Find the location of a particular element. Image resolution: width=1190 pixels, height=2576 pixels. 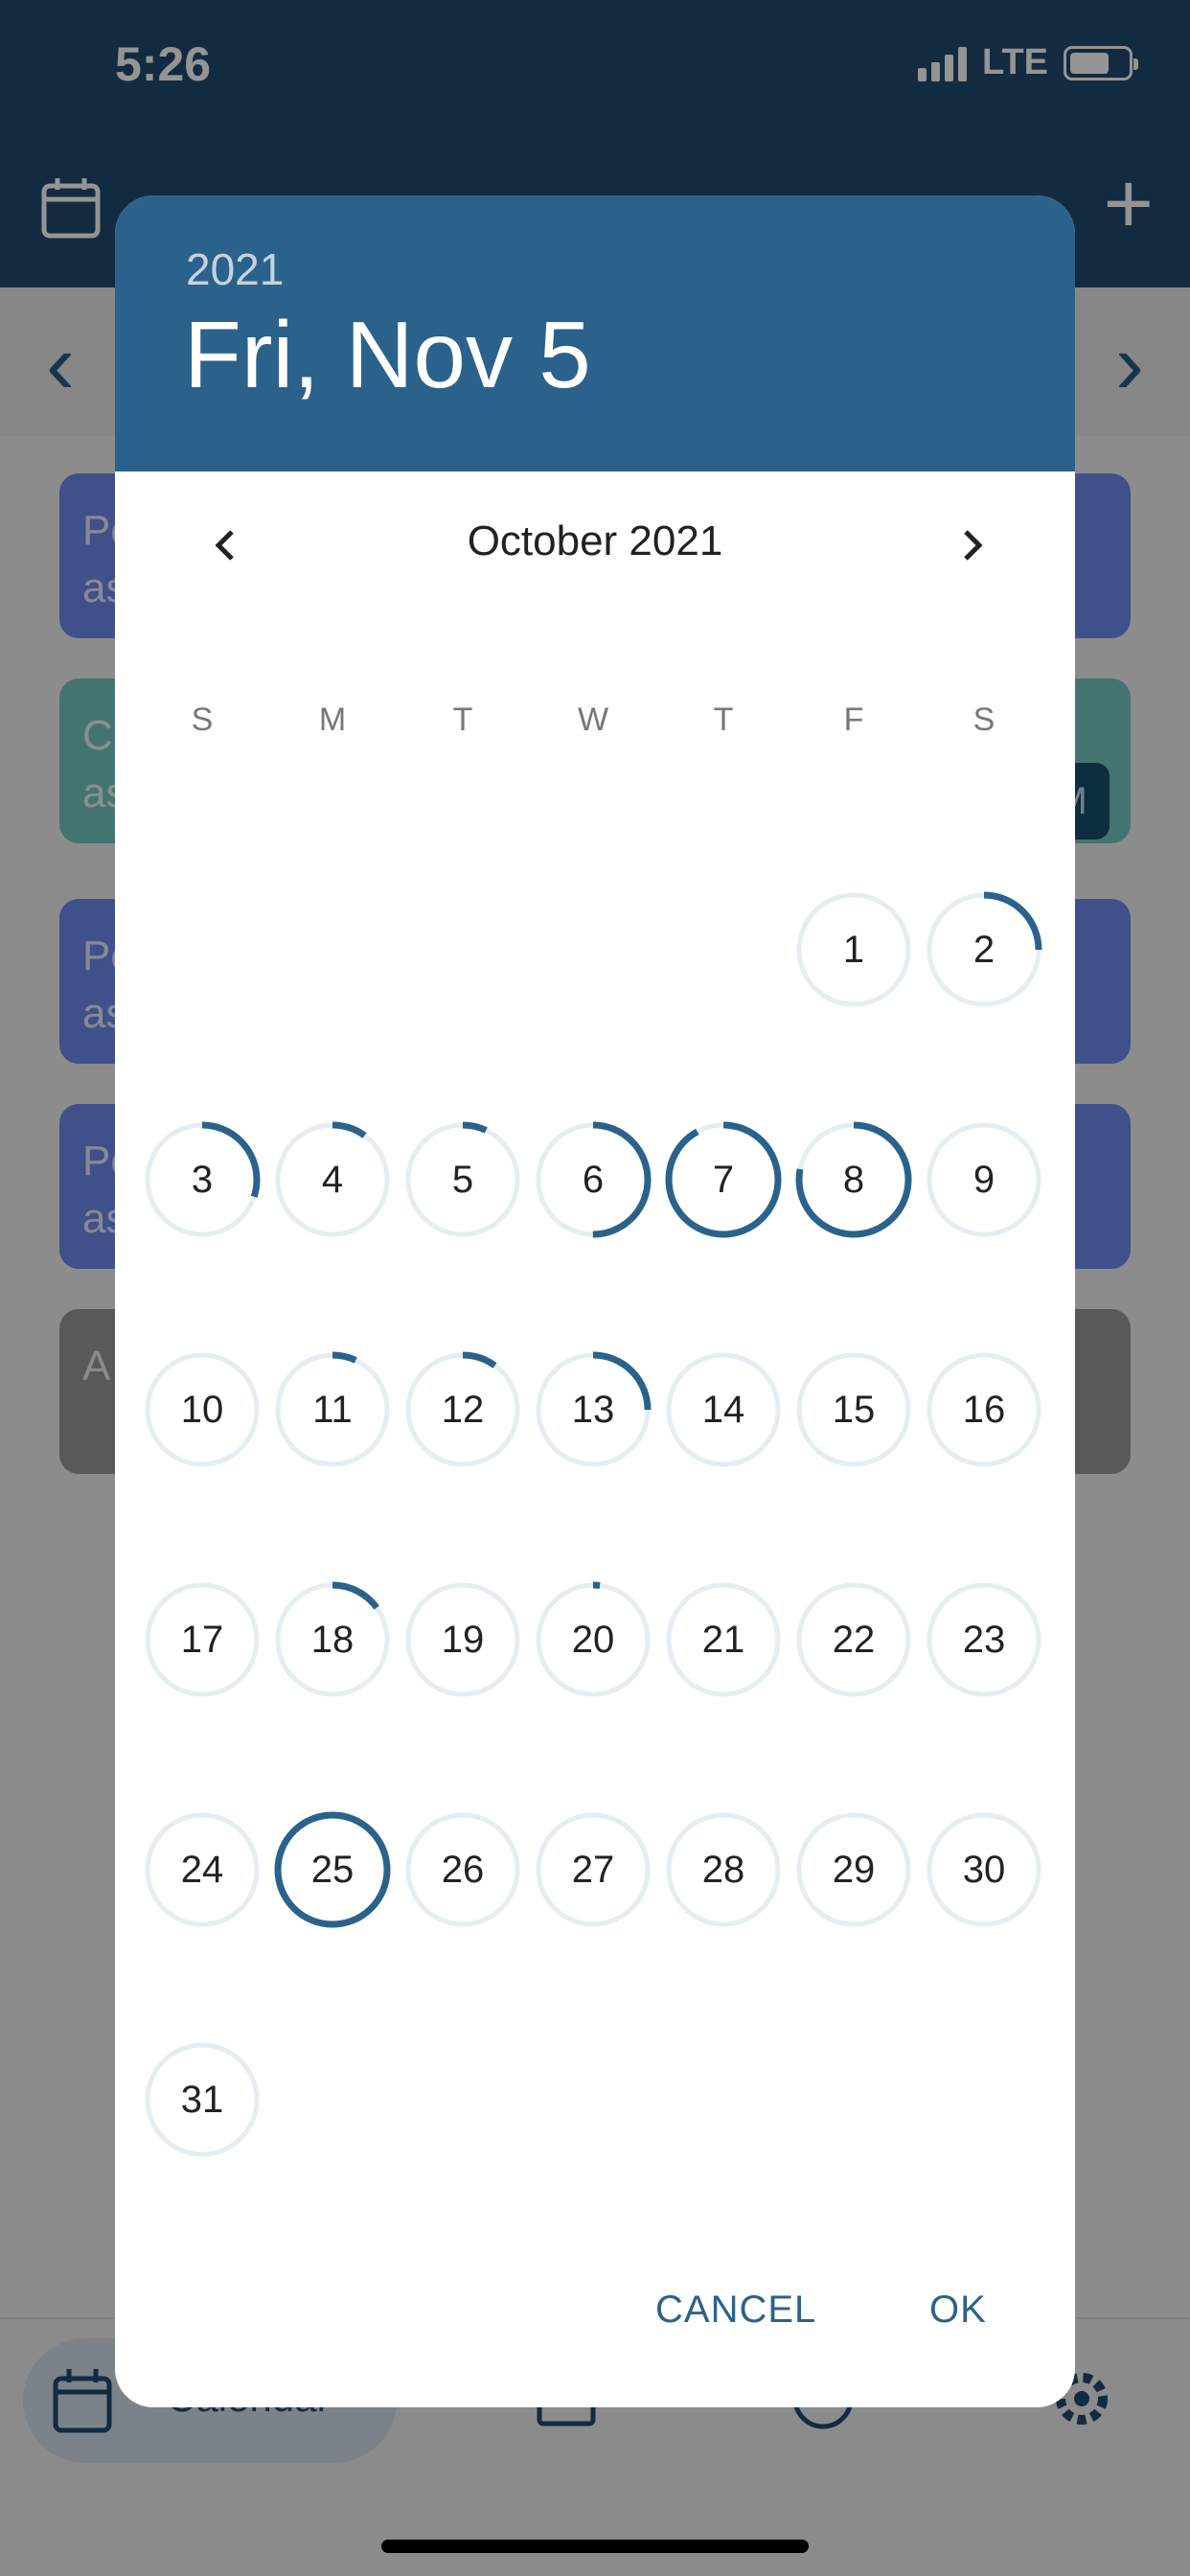

day-cell: 7 is located at coordinates (724, 1179).